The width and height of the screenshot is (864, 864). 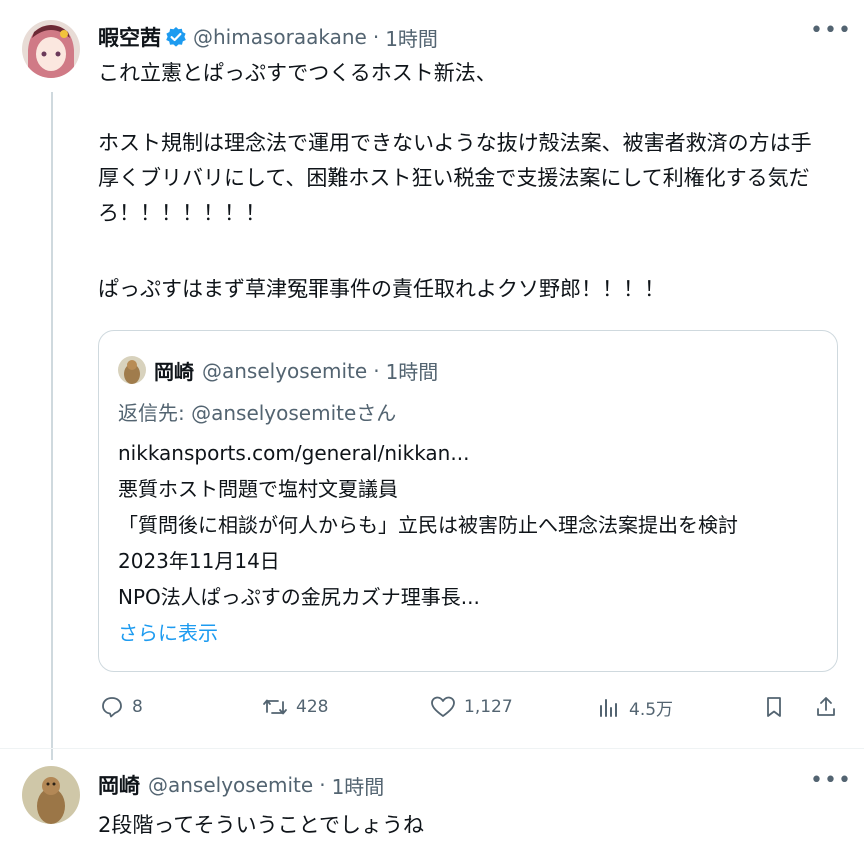 What do you see at coordinates (199, 561) in the screenshot?
I see `quote-line-date: 2023年11月14日` at bounding box center [199, 561].